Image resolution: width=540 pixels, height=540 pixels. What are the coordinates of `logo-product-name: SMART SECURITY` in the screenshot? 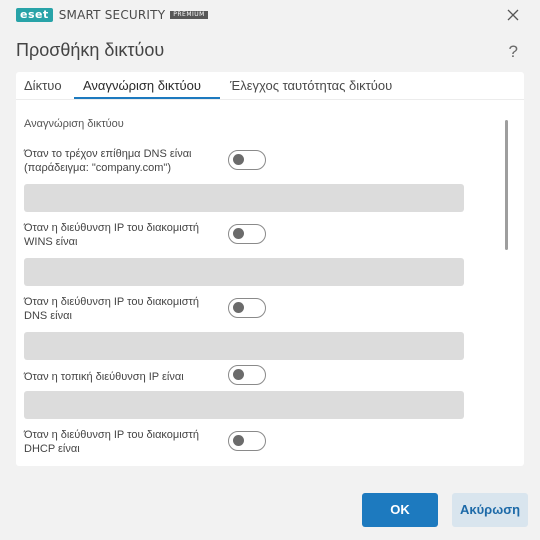 It's located at (112, 15).